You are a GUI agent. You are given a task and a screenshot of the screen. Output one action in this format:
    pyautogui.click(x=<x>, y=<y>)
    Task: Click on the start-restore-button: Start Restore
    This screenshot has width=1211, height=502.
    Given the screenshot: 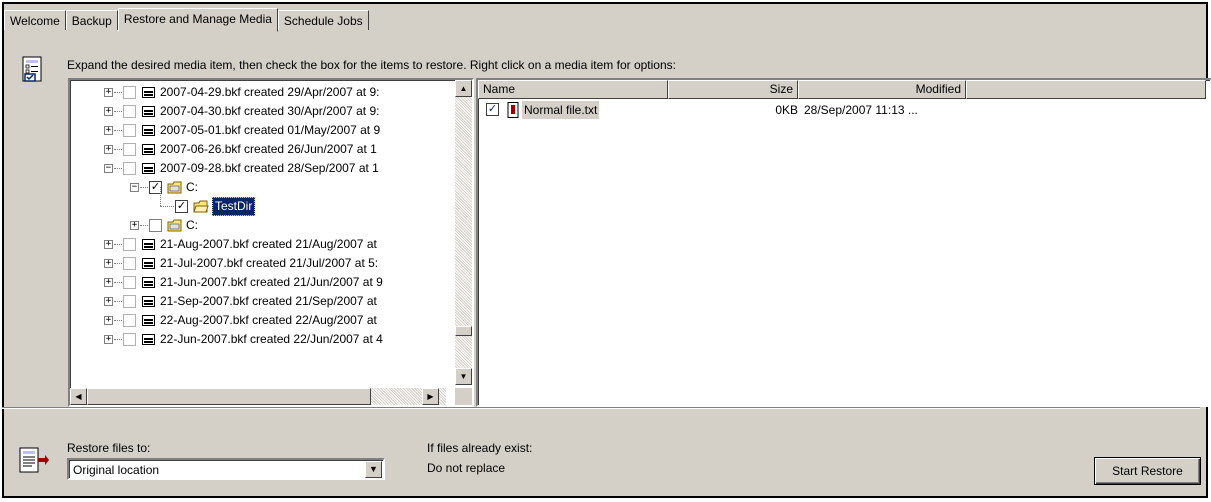 What is the action you would take?
    pyautogui.click(x=1147, y=471)
    